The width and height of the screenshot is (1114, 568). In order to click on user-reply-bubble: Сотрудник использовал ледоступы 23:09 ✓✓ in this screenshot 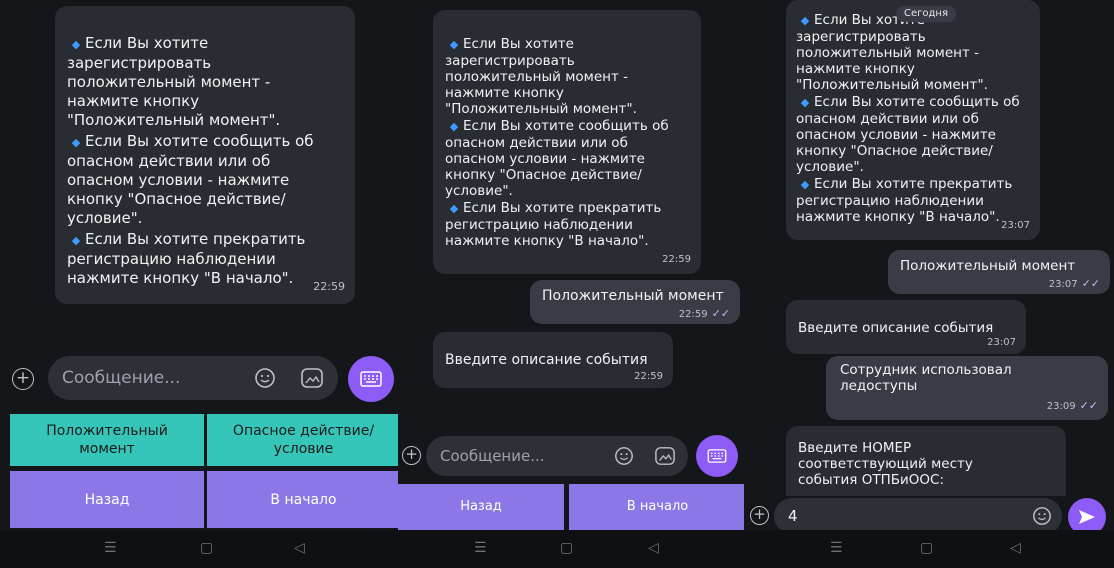, I will do `click(967, 388)`.